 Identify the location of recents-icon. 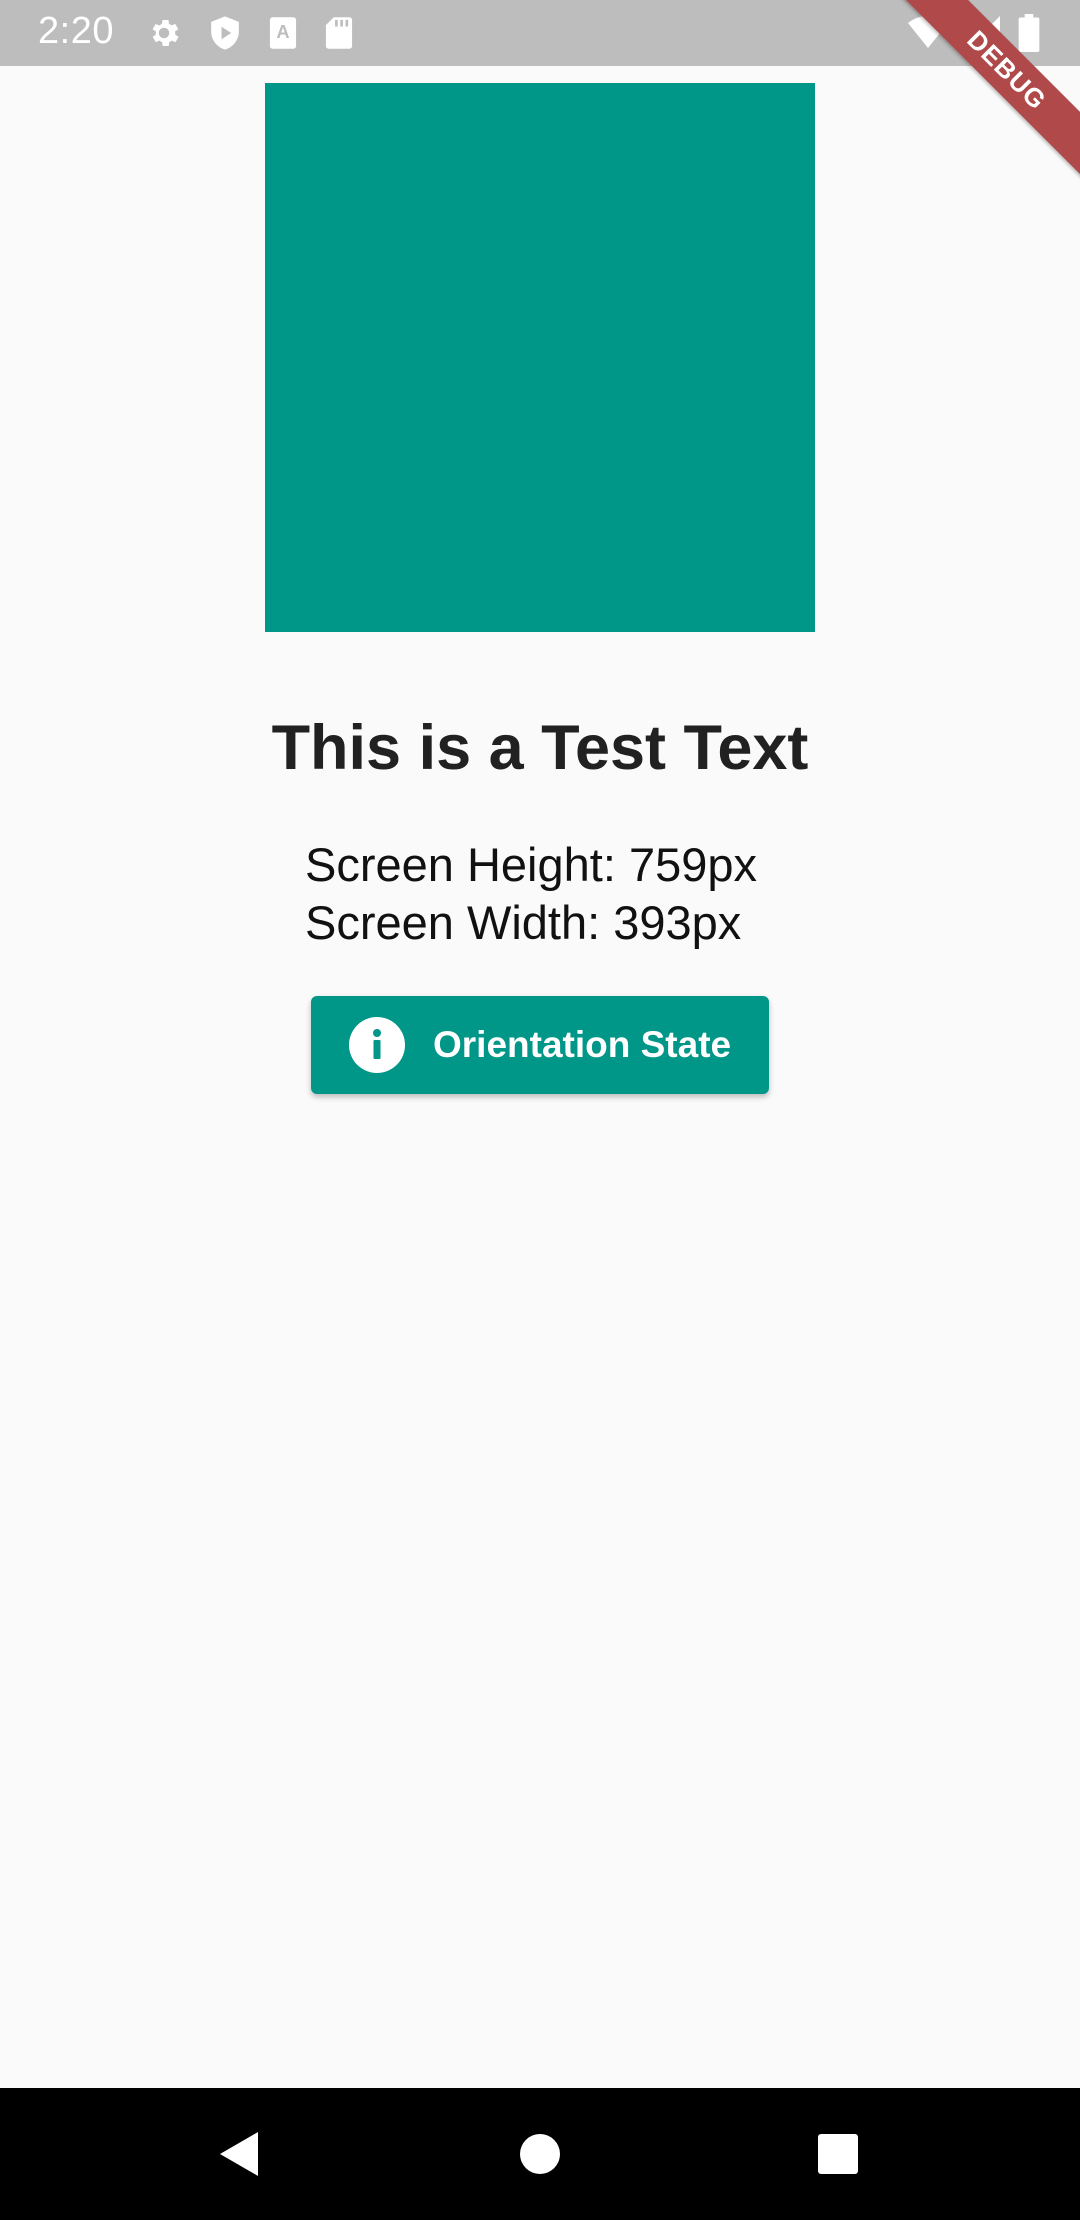
(838, 2154).